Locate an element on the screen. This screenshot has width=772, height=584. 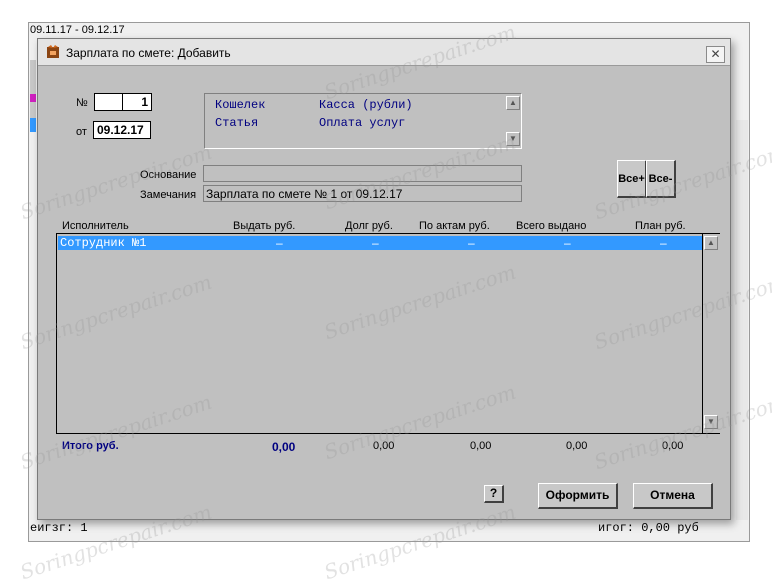
cancel-label: Отмена is located at coordinates (672, 495).